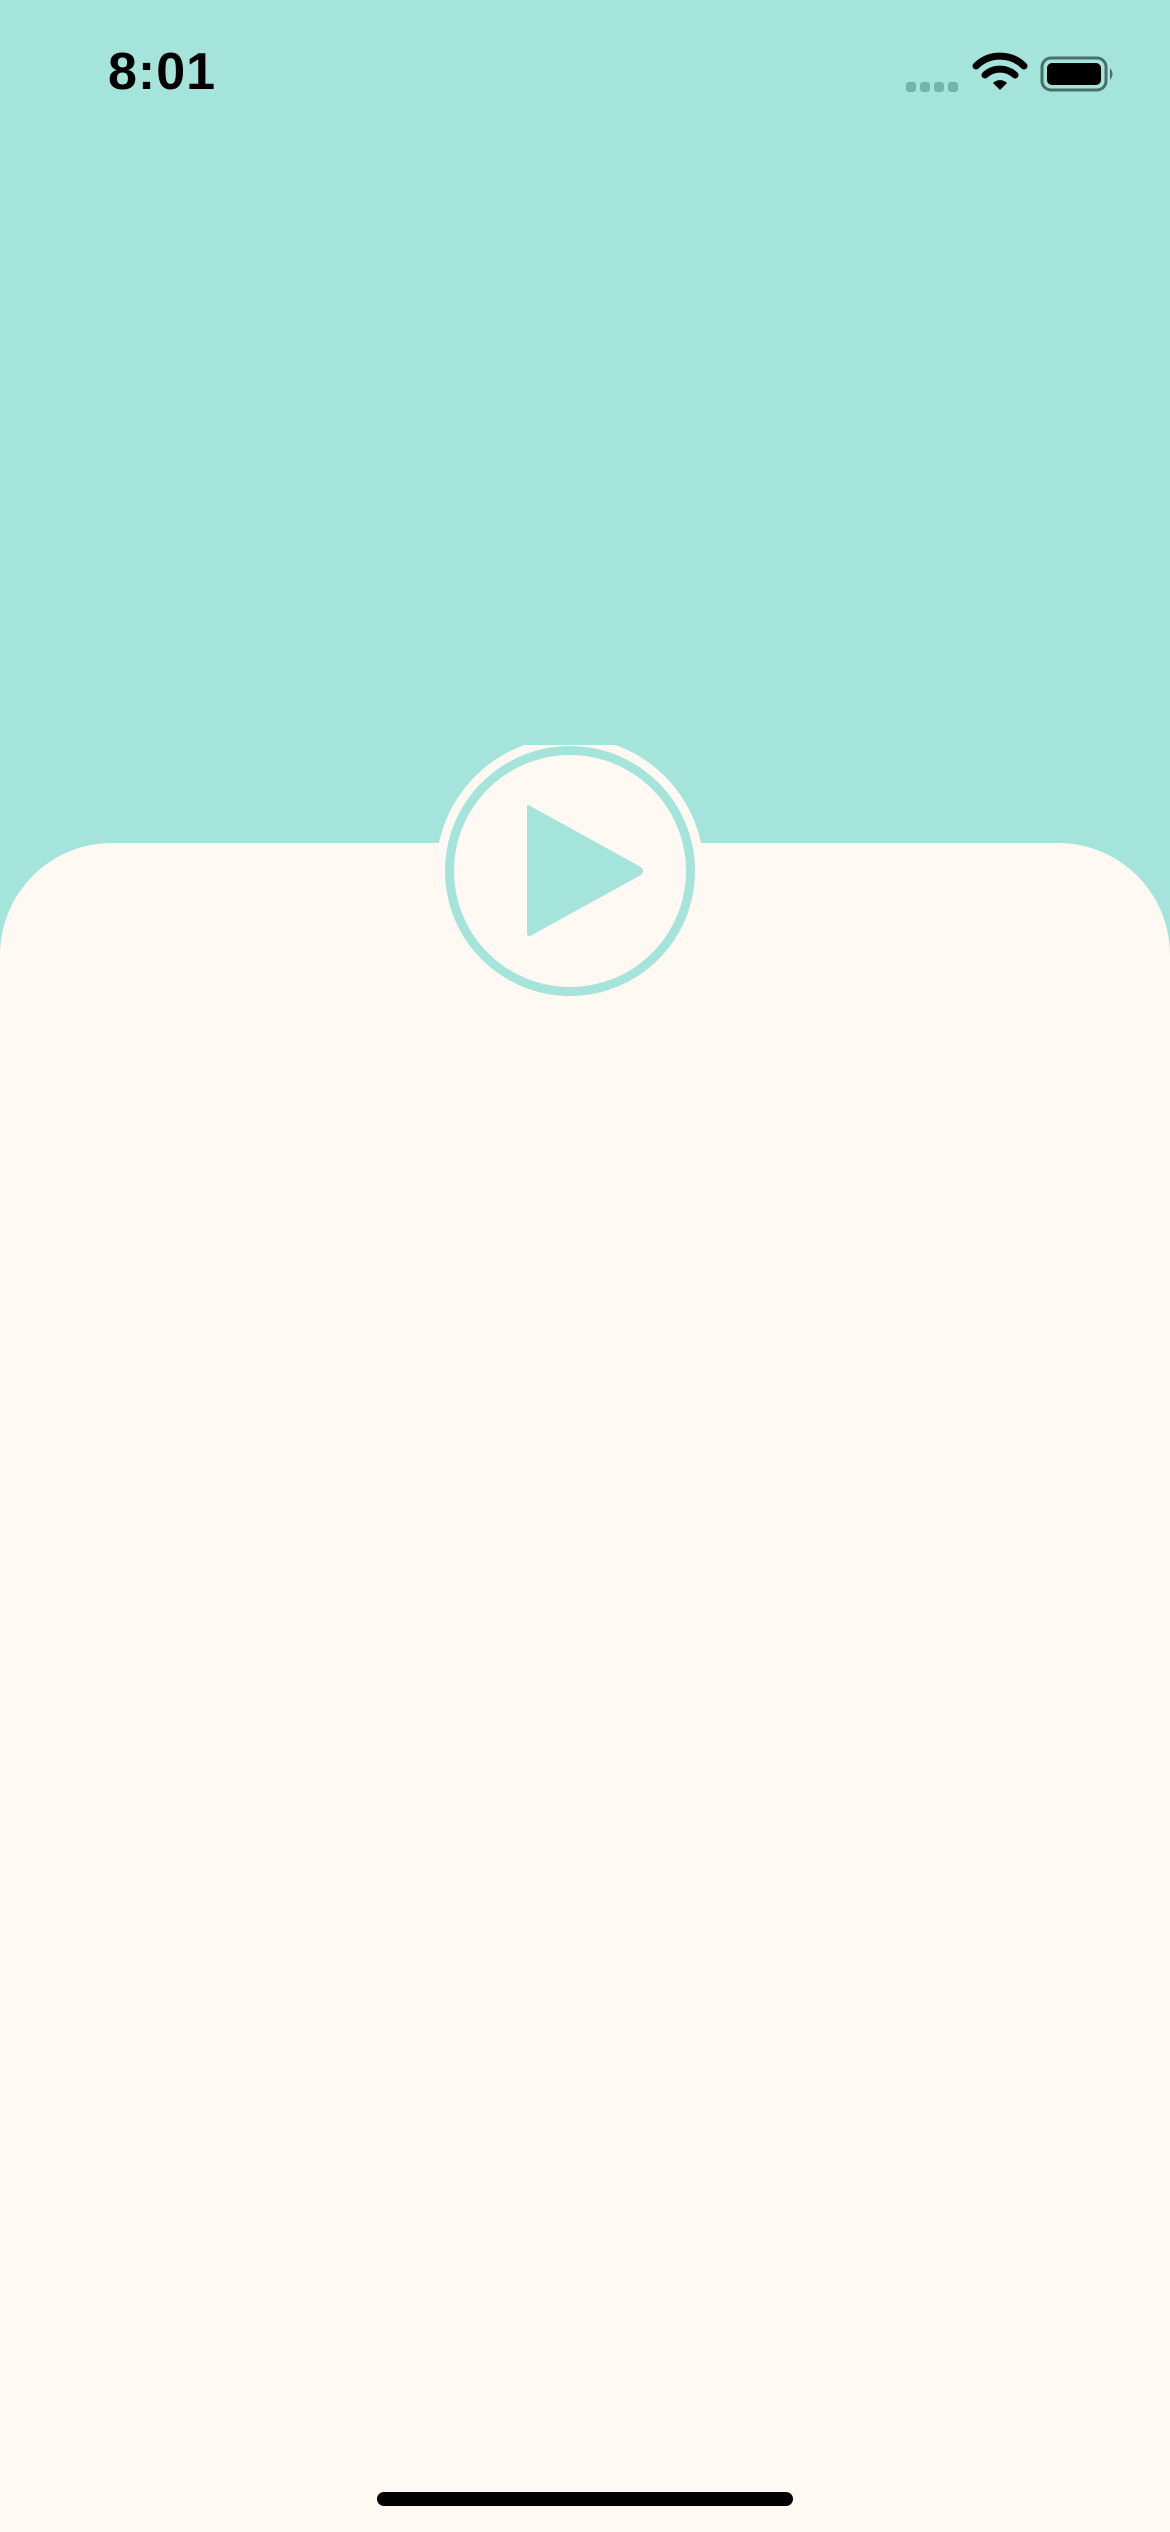  Describe the element at coordinates (585, 75) in the screenshot. I see `status-bar: 8:01` at that location.